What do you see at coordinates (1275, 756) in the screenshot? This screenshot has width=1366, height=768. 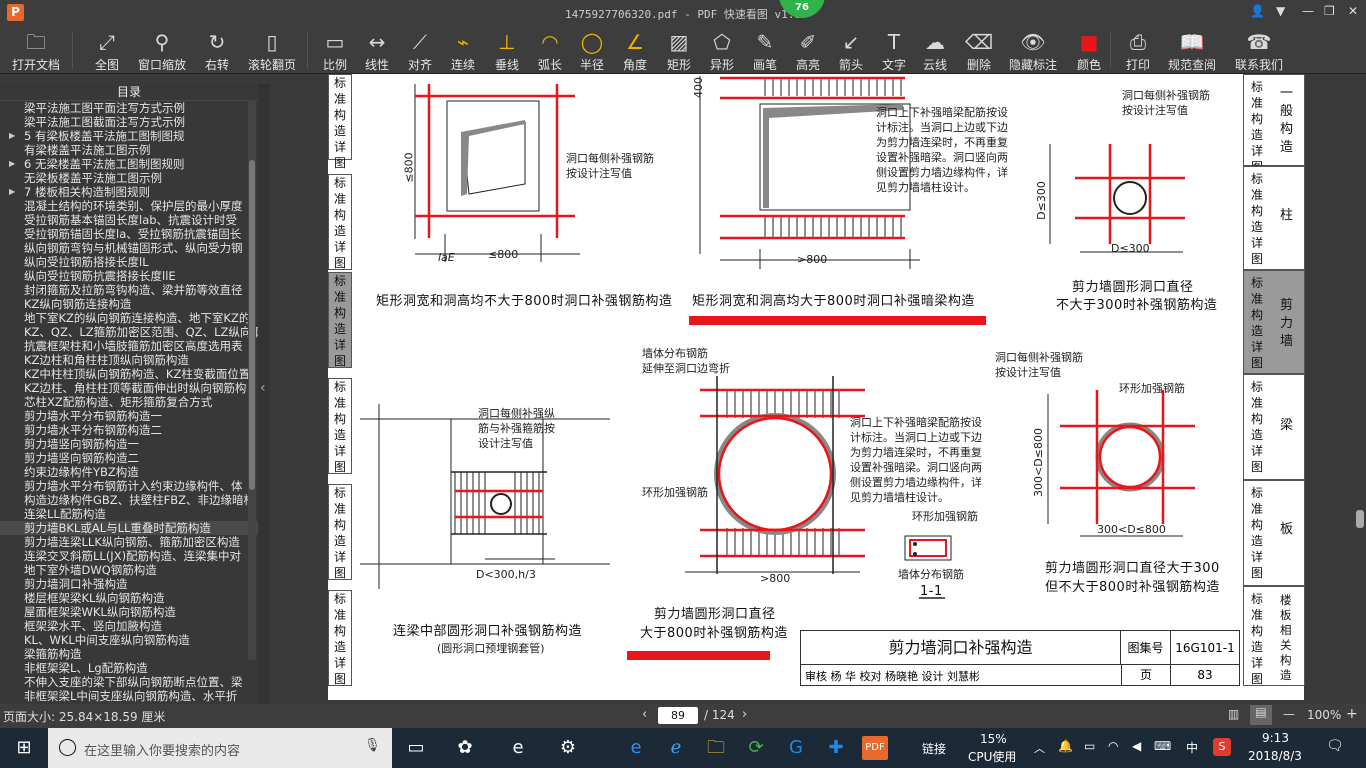 I see `clock-date: 2018/8/3` at bounding box center [1275, 756].